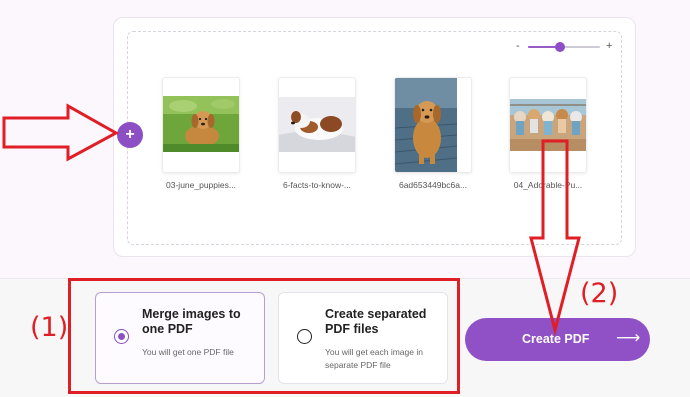  I want to click on annotation-arrow-right, so click(61, 132).